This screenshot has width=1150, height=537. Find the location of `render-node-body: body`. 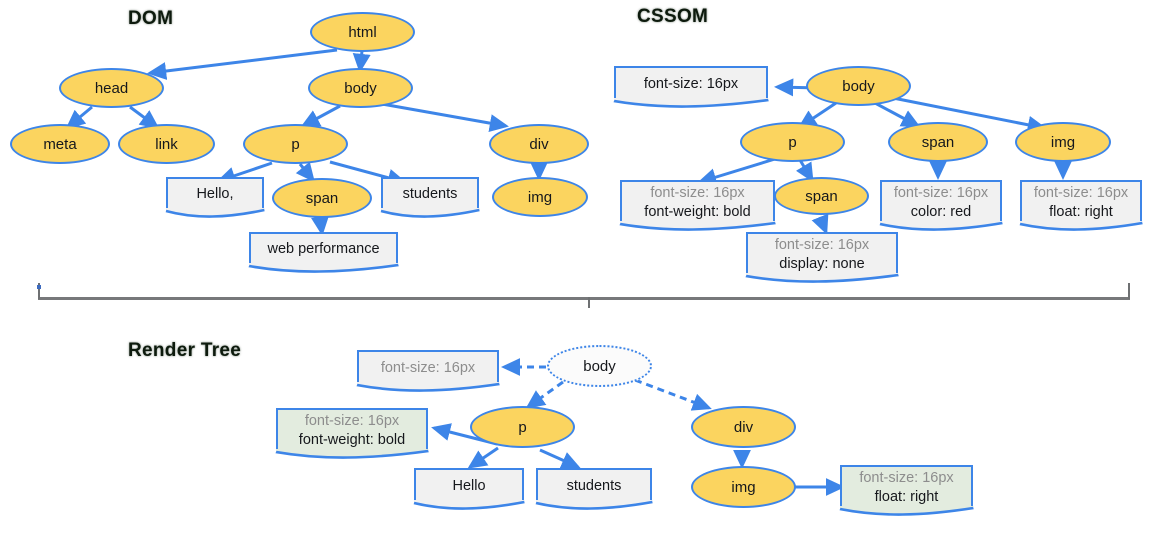

render-node-body: body is located at coordinates (599, 366).